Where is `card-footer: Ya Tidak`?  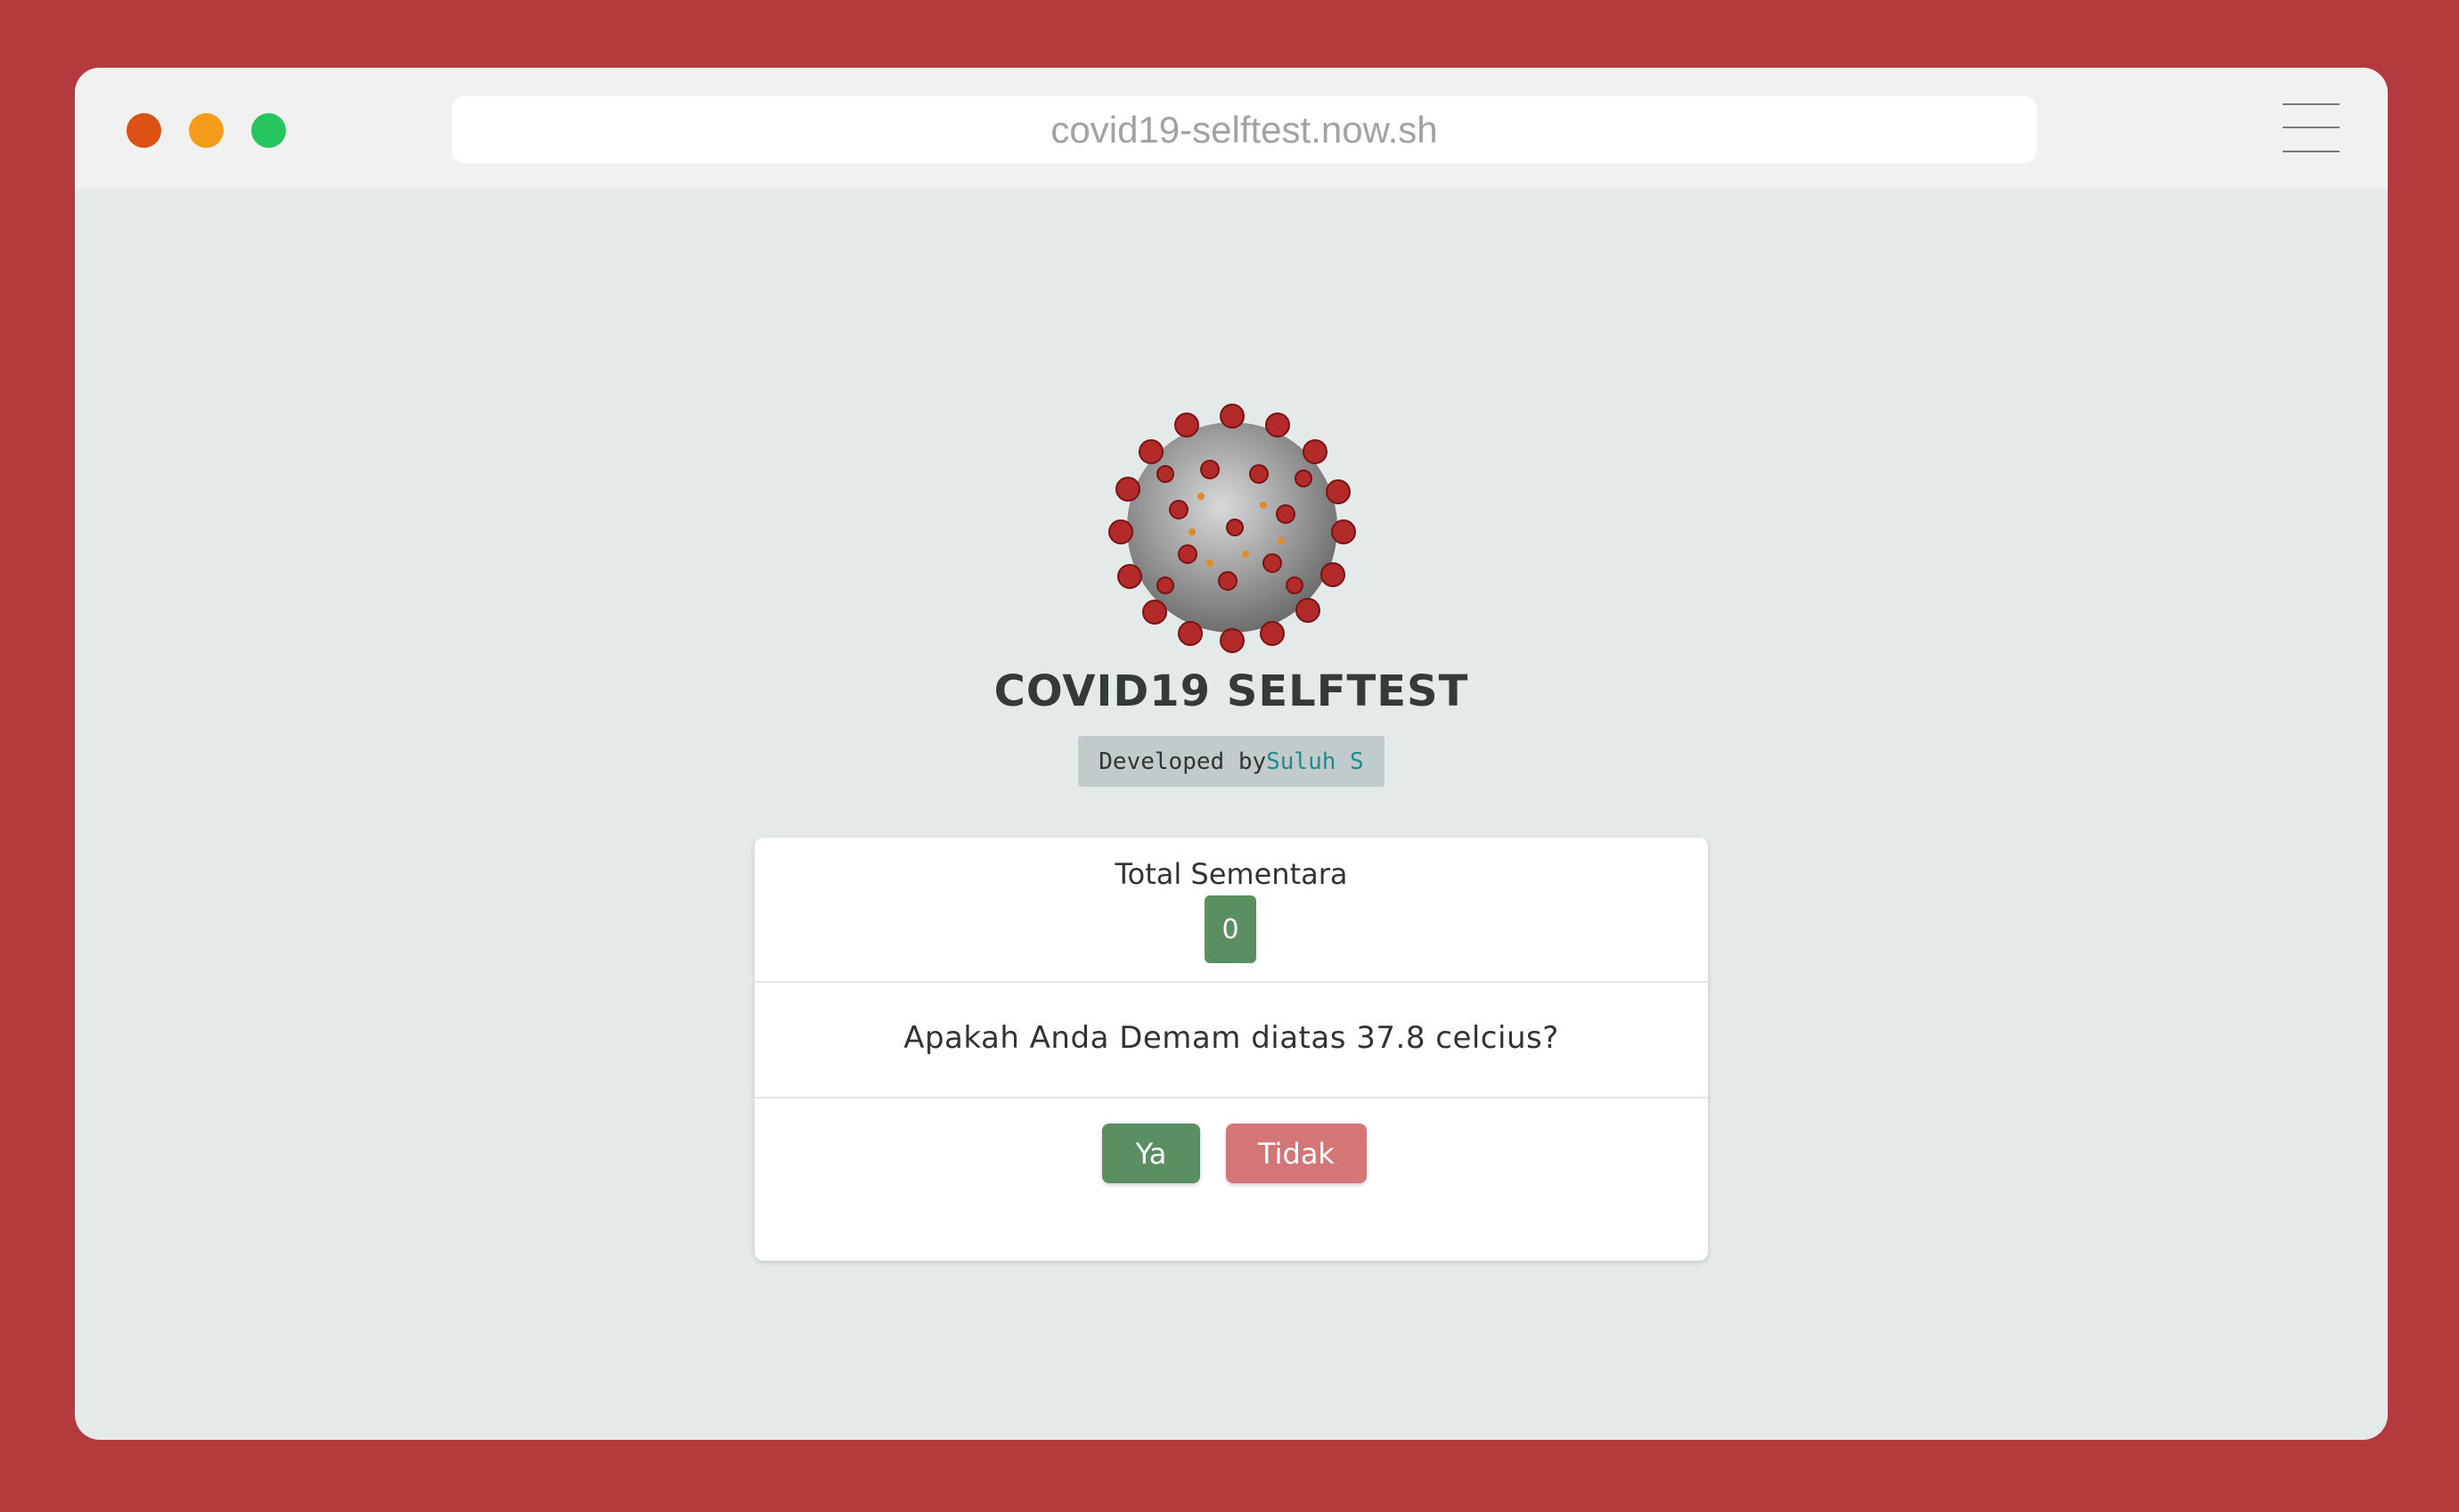 card-footer: Ya Tidak is located at coordinates (1232, 1180).